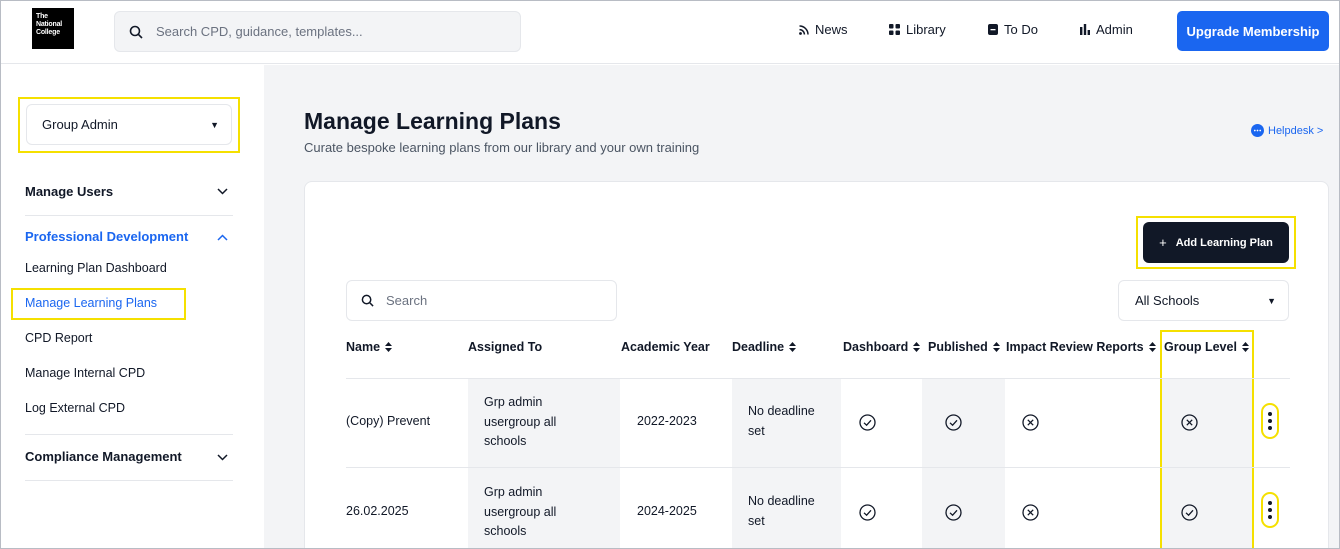  Describe the element at coordinates (106, 236) in the screenshot. I see `sidebar-section-professional-development: Professional Development` at that location.